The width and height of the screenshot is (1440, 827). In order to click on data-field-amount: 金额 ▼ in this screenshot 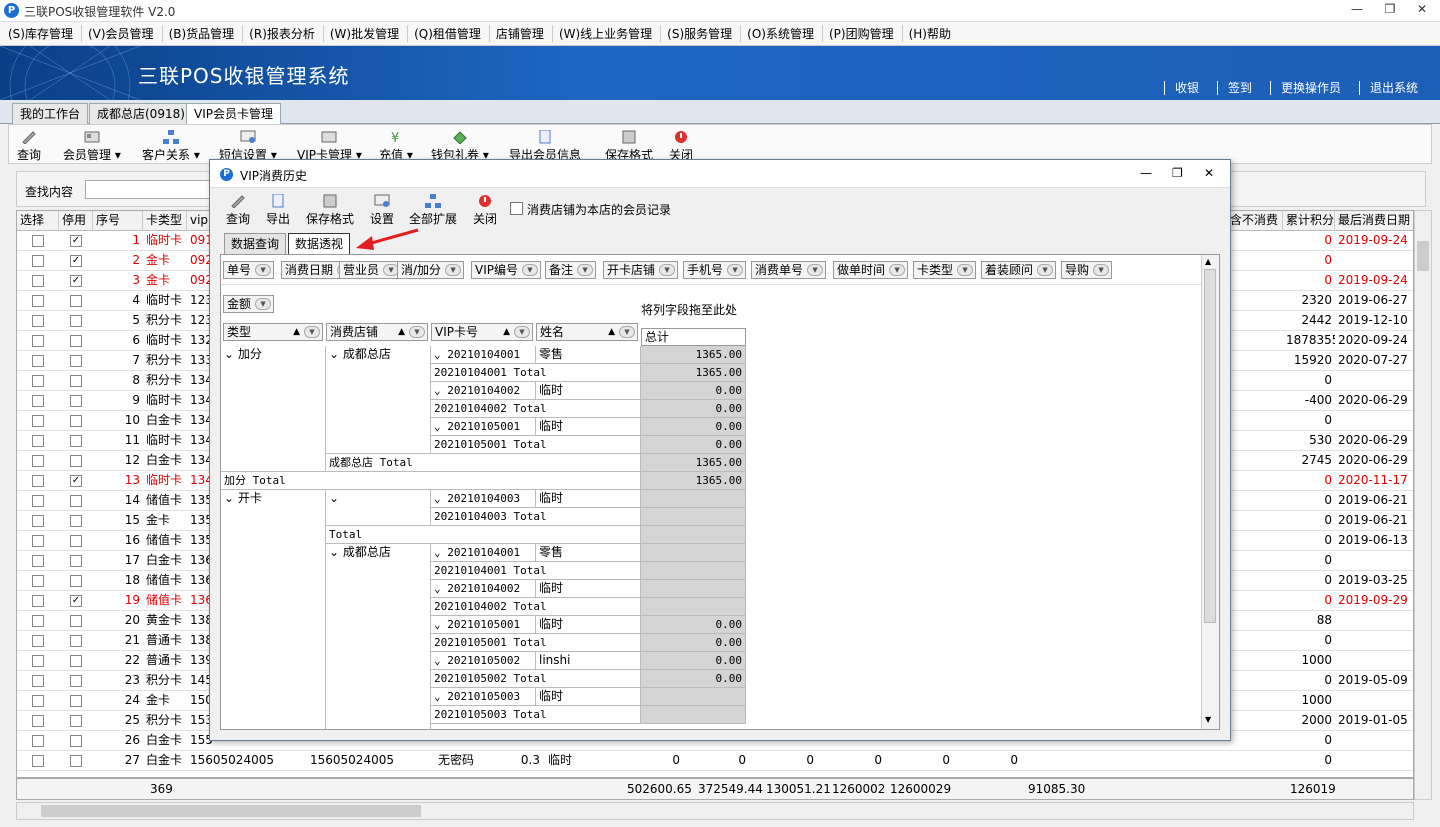, I will do `click(249, 304)`.